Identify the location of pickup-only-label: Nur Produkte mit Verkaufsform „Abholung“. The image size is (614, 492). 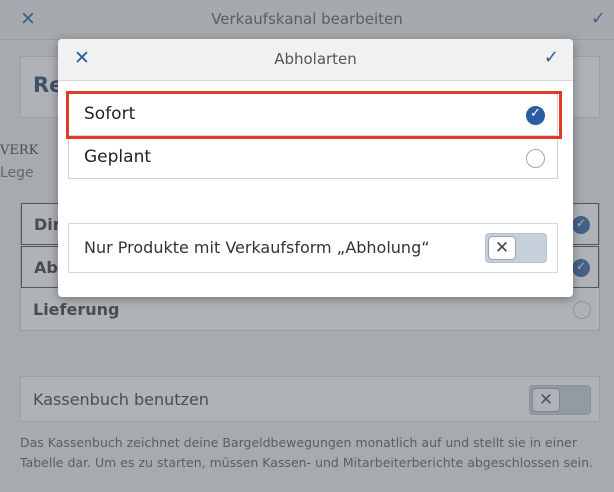
(257, 247).